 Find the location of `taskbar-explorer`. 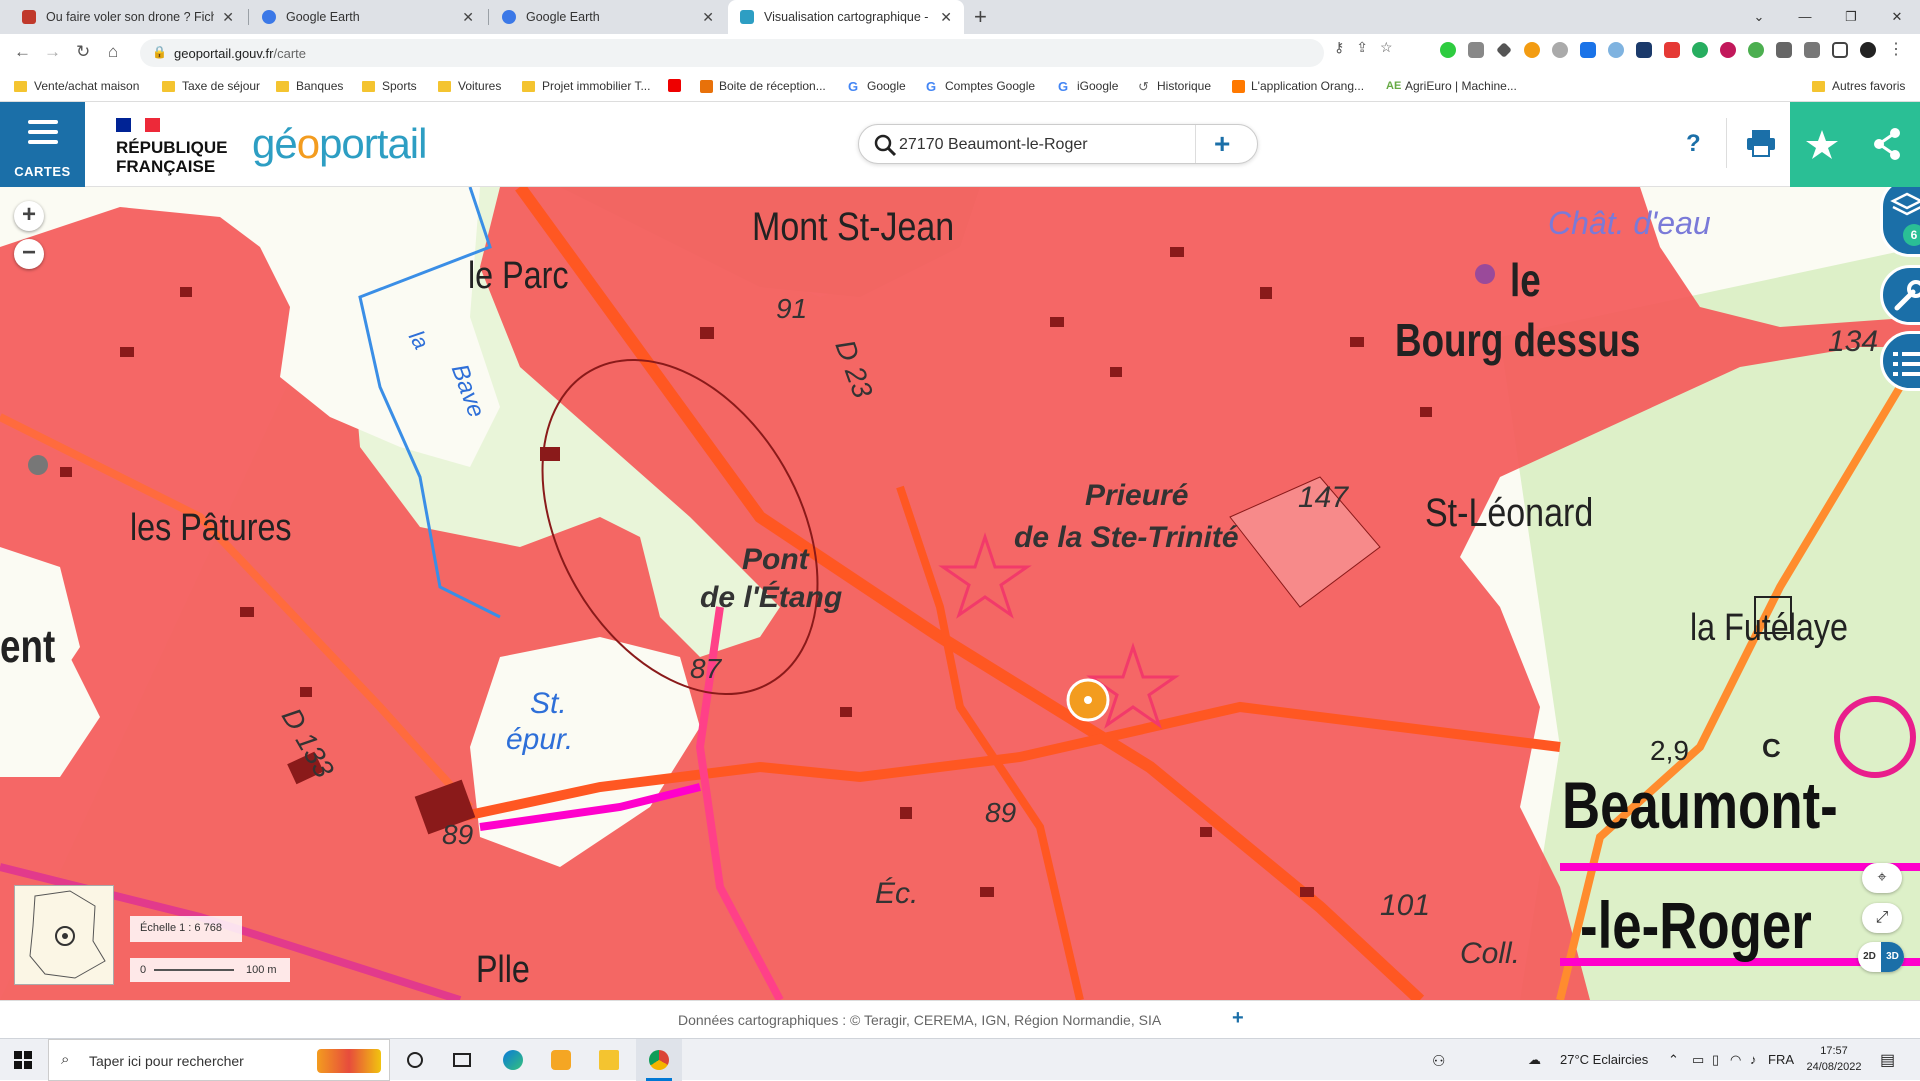

taskbar-explorer is located at coordinates (609, 1060).